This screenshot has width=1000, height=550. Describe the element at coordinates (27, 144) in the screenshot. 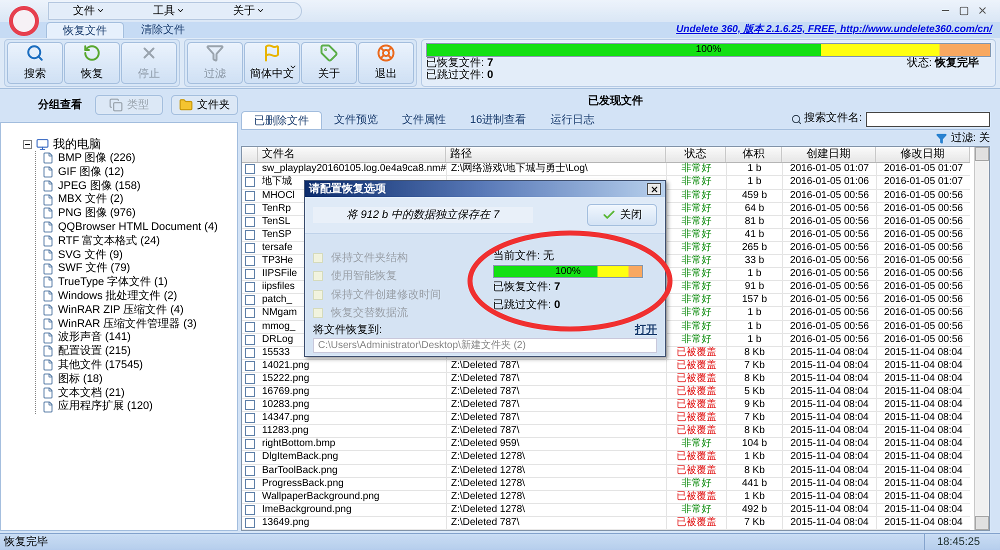

I see `collapse-toggle` at that location.